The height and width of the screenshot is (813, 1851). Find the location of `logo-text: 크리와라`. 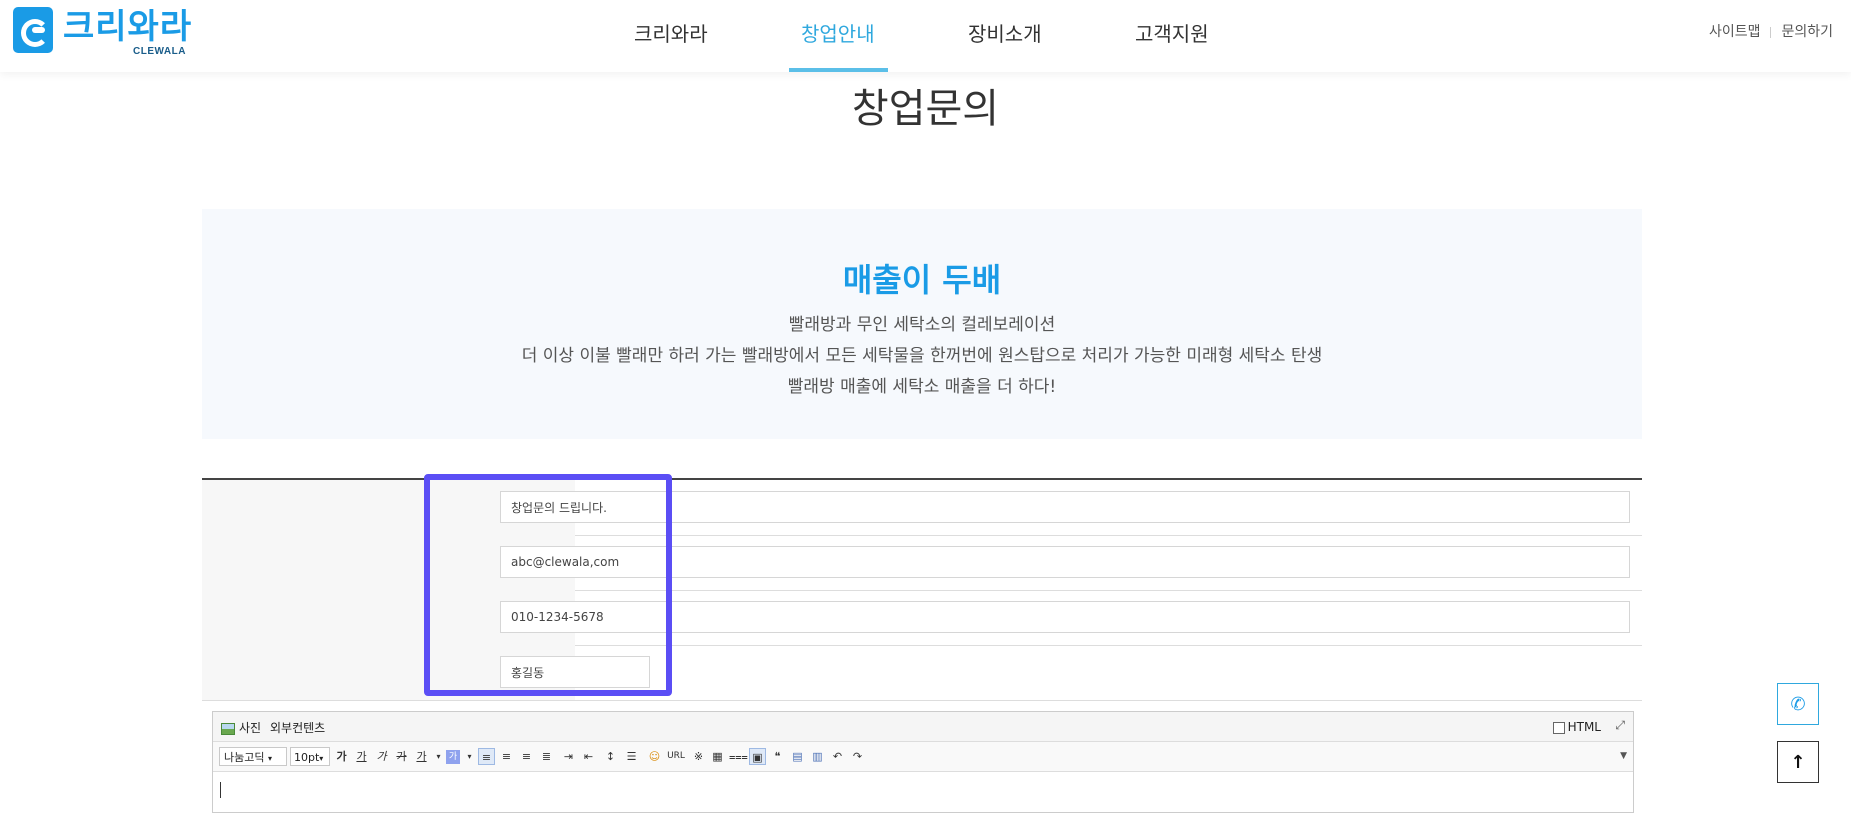

logo-text: 크리와라 is located at coordinates (128, 27).